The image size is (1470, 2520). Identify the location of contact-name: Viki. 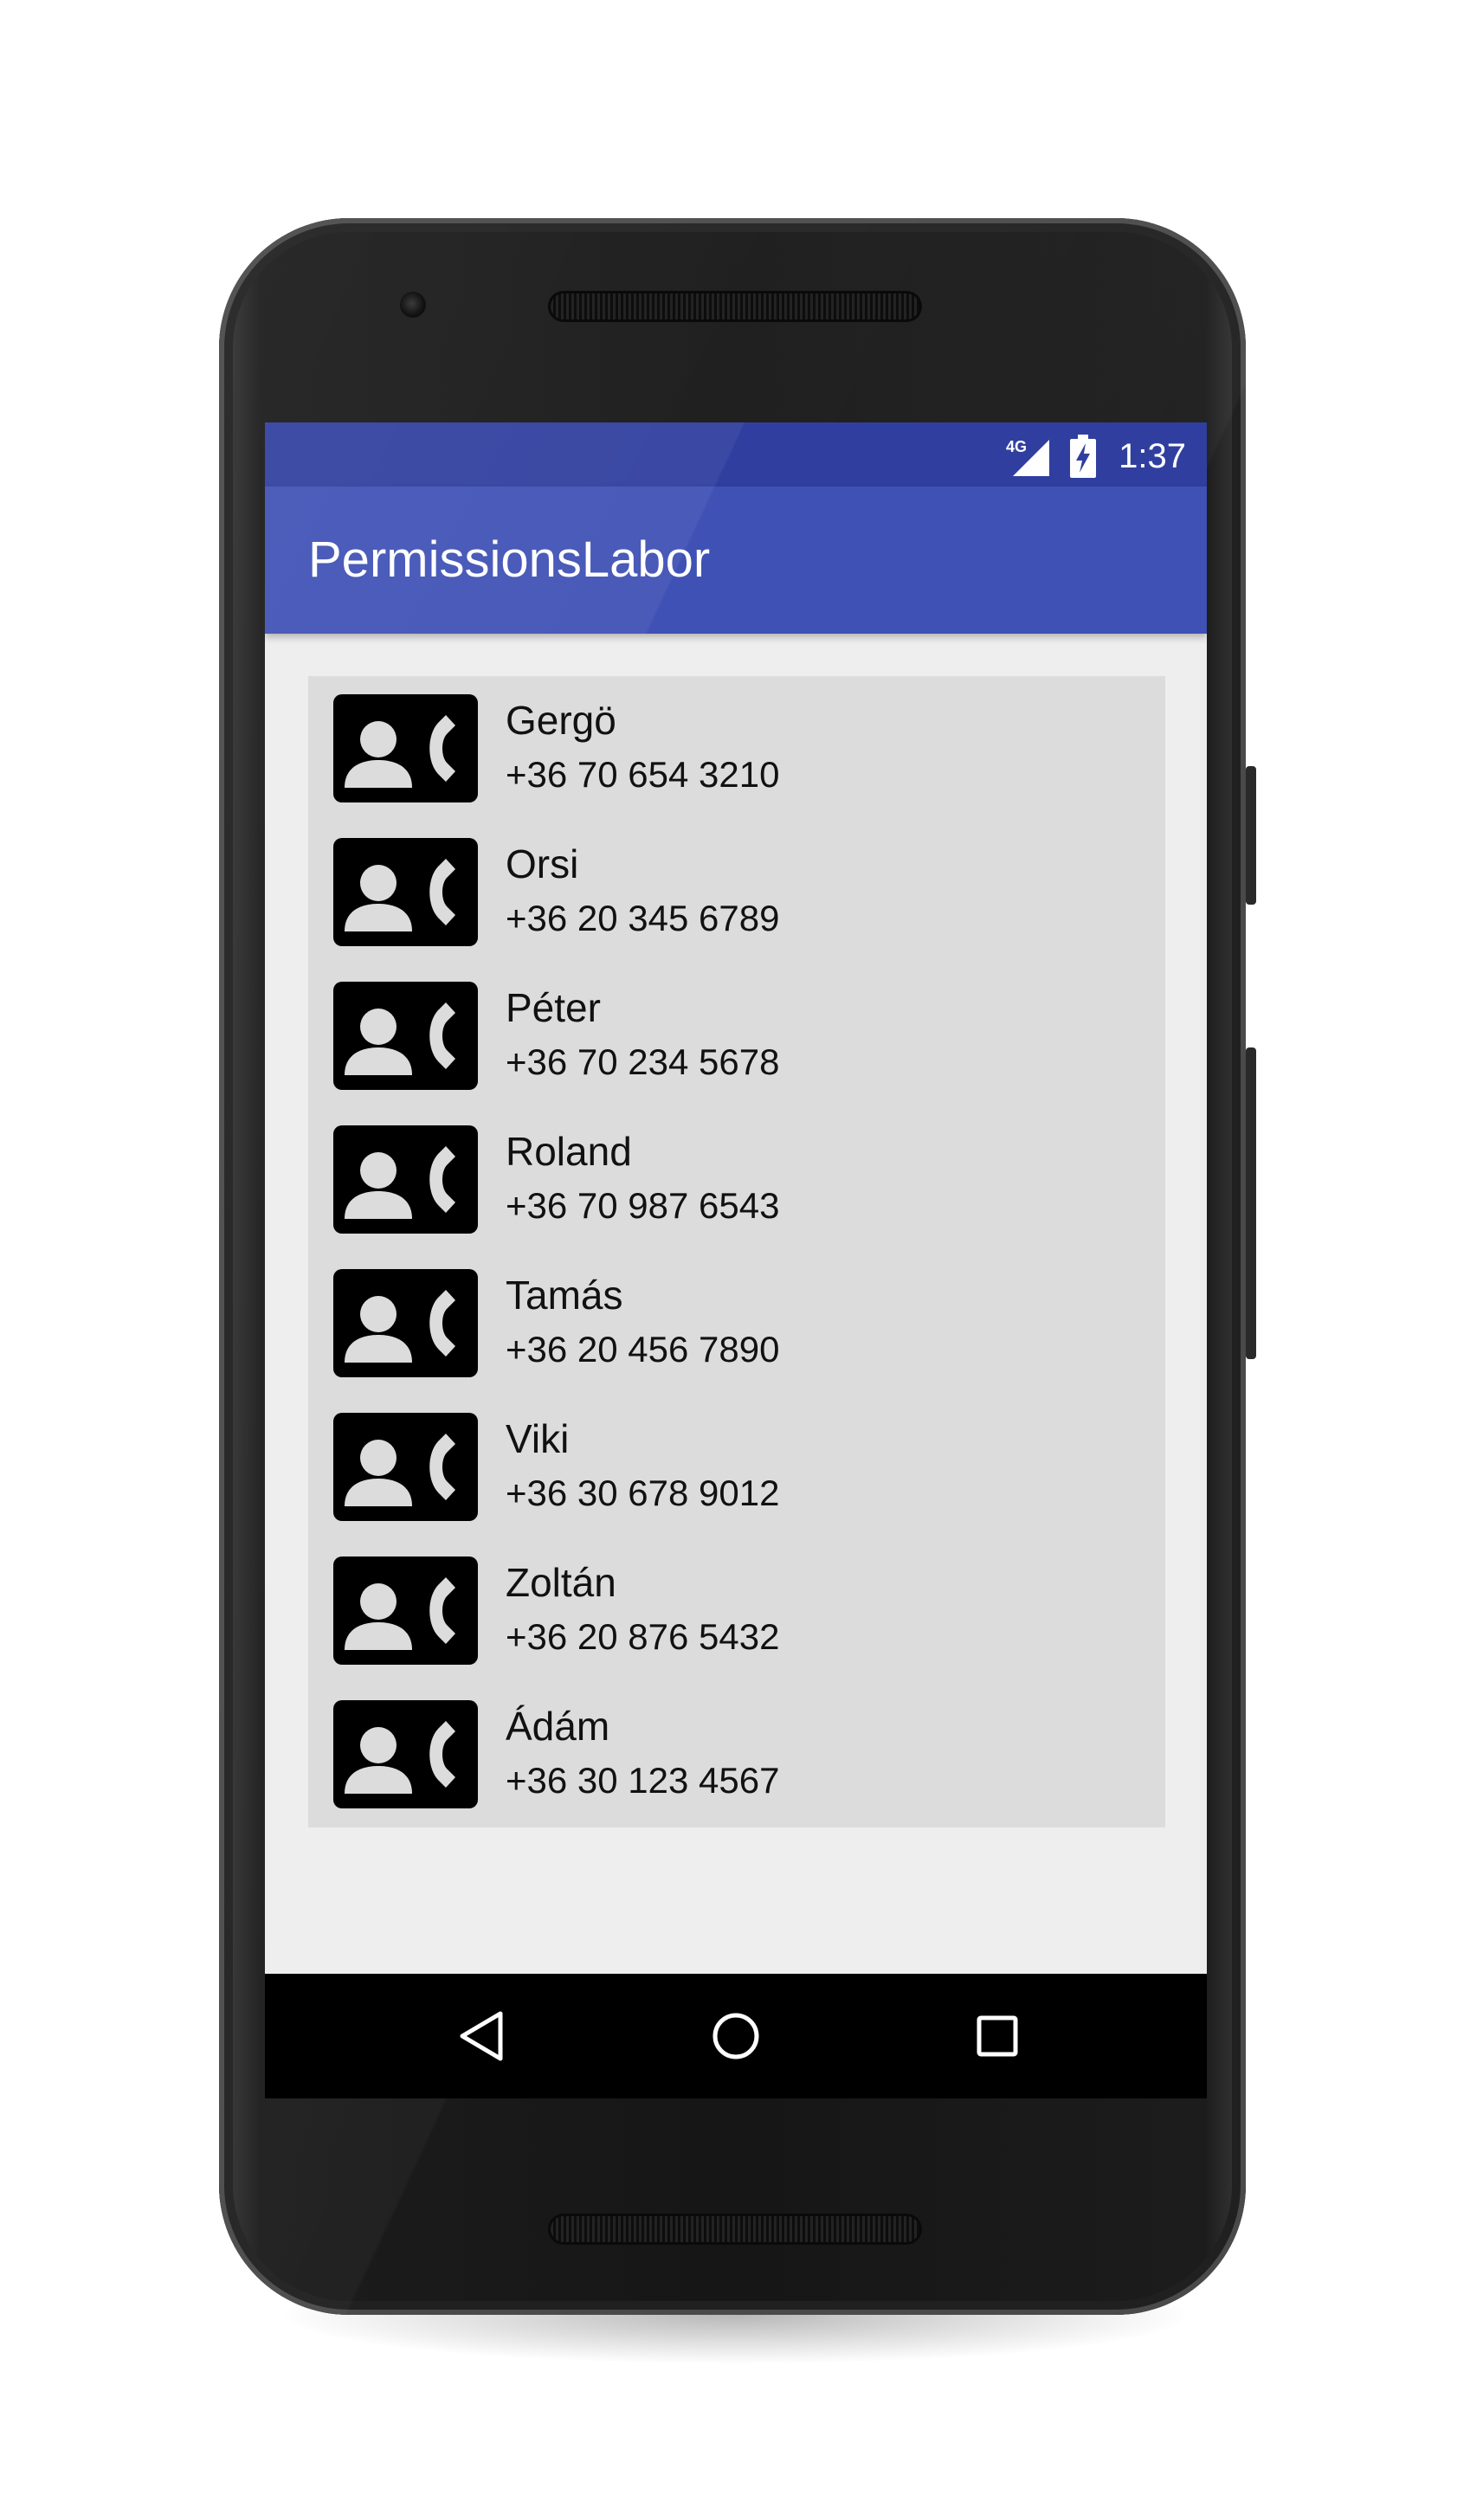
(538, 1438).